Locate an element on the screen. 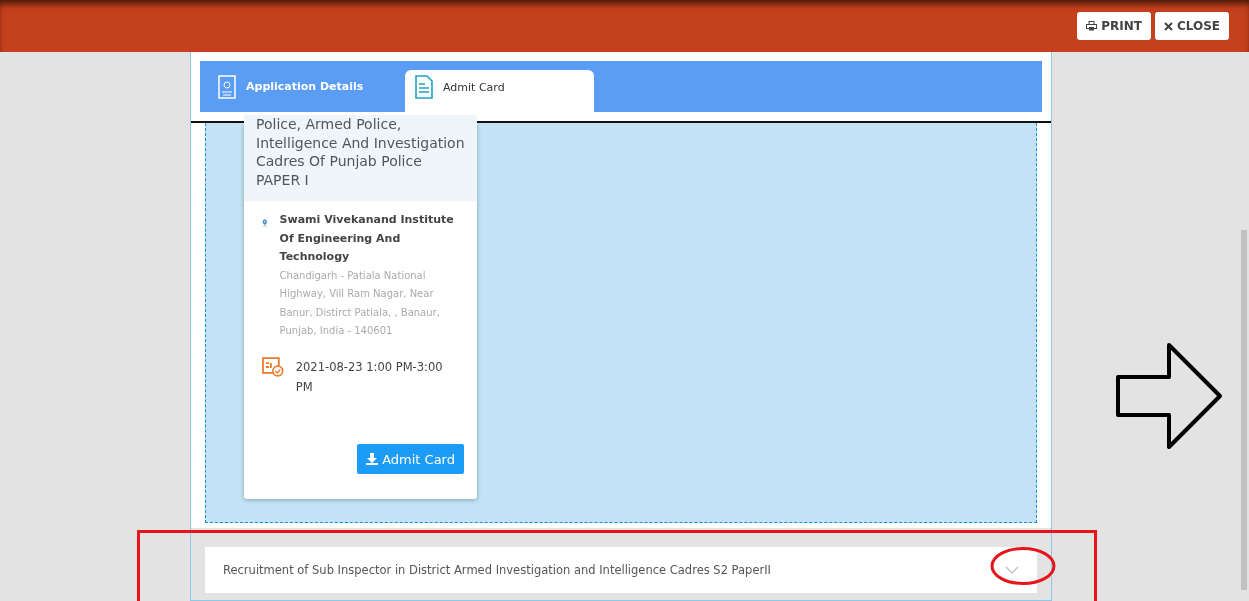 Image resolution: width=1249 pixels, height=601 pixels. document-icon is located at coordinates (424, 87).